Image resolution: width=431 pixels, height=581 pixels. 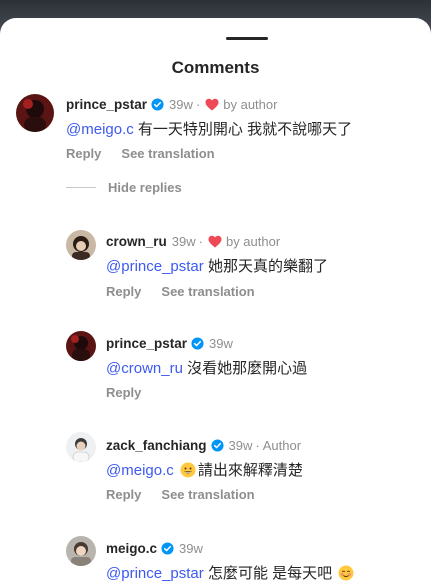 I want to click on comment-body: 沒看她那麼開心過, so click(x=245, y=368).